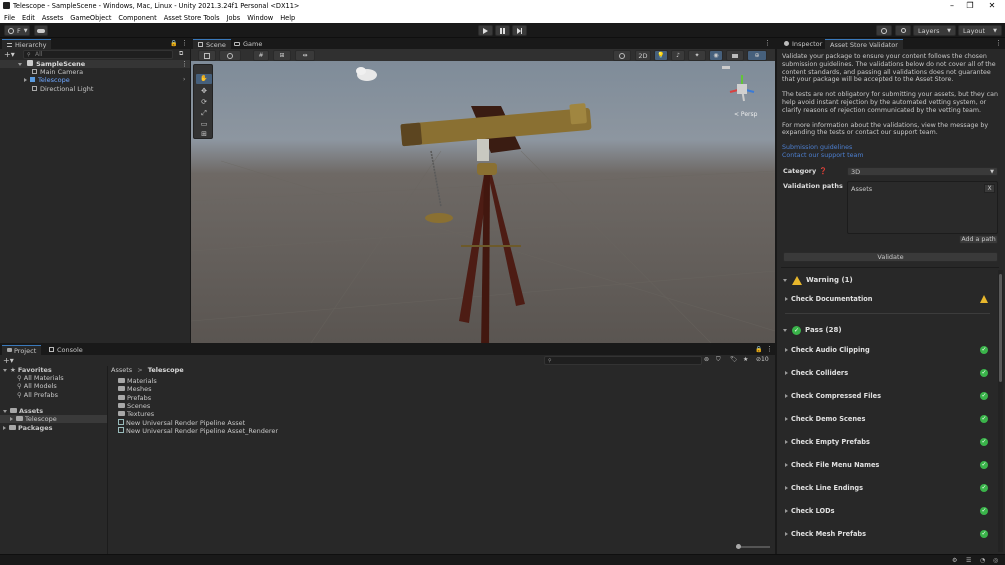 The image size is (1005, 565). What do you see at coordinates (248, 44) in the screenshot?
I see `tab-game: Game` at bounding box center [248, 44].